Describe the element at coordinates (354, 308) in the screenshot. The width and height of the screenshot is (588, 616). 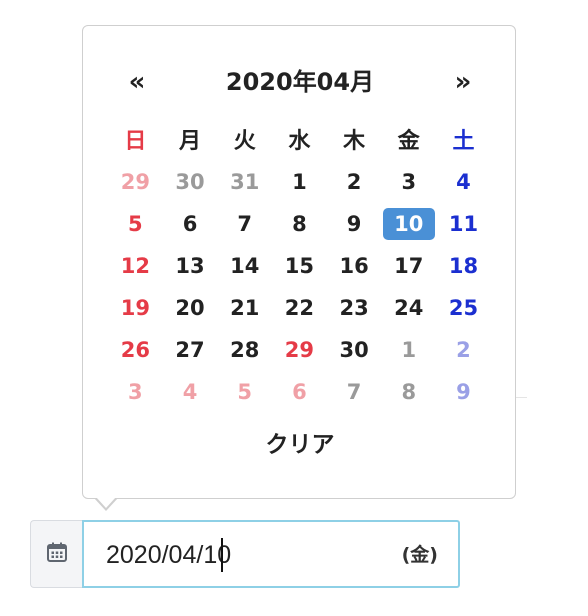
I see `calendar-day: 23` at that location.